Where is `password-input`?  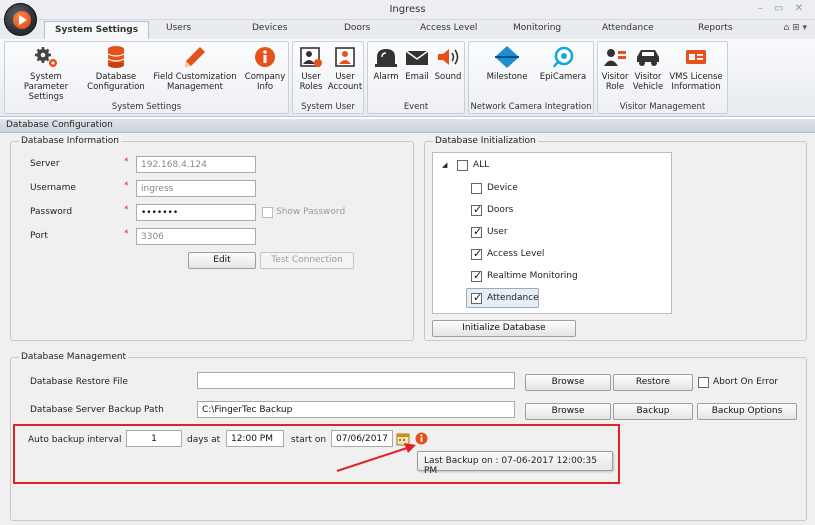
password-input is located at coordinates (196, 212).